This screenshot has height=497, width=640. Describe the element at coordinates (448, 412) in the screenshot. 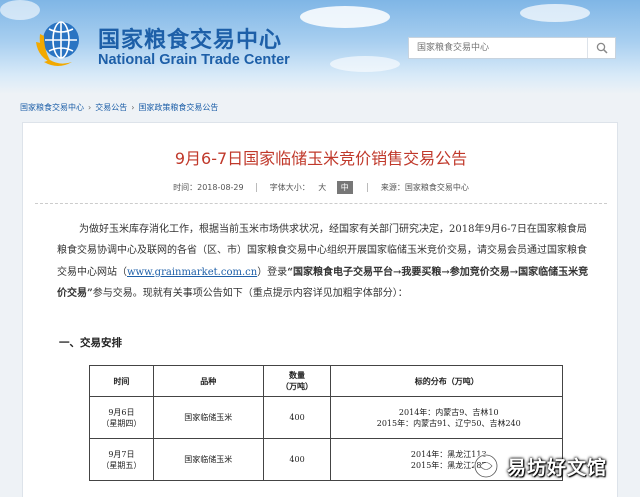

I see `distribution-line: 2014年：内蒙古9、吉林10` at that location.